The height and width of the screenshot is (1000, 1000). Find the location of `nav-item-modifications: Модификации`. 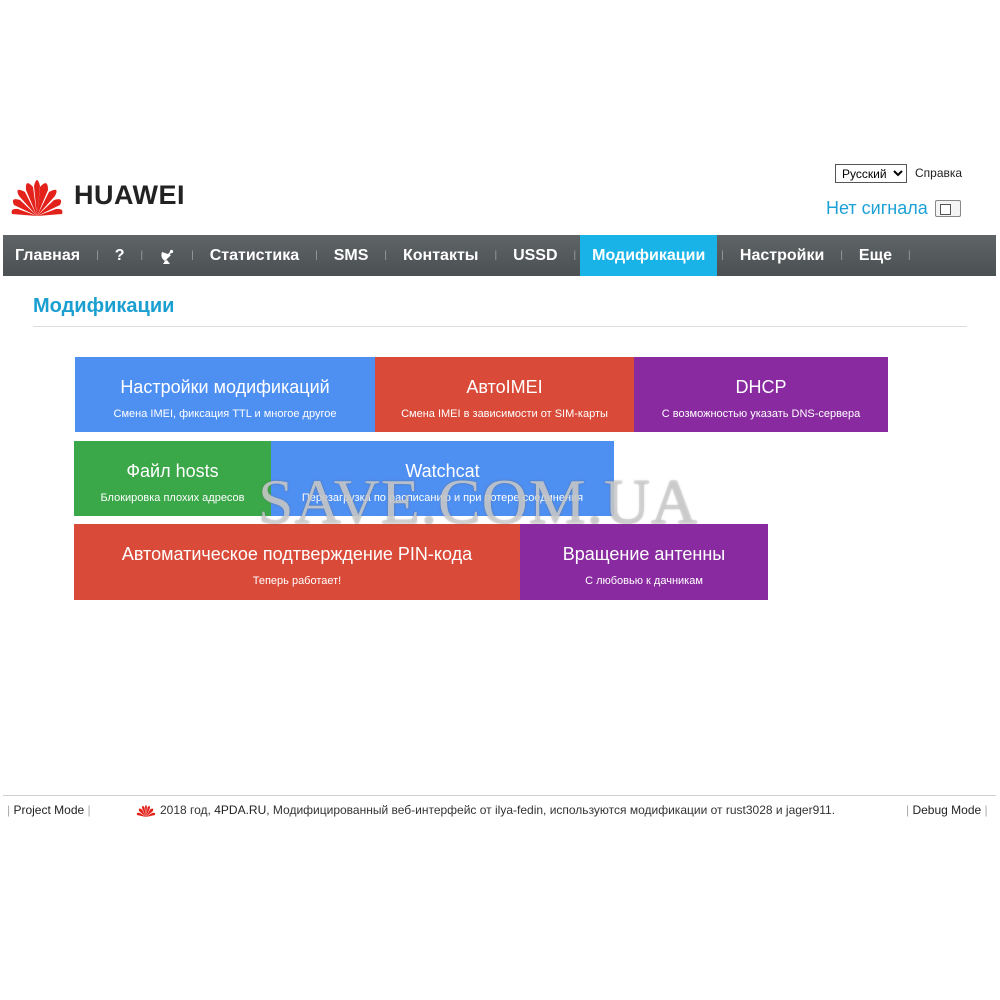

nav-item-modifications: Модификации is located at coordinates (649, 255).